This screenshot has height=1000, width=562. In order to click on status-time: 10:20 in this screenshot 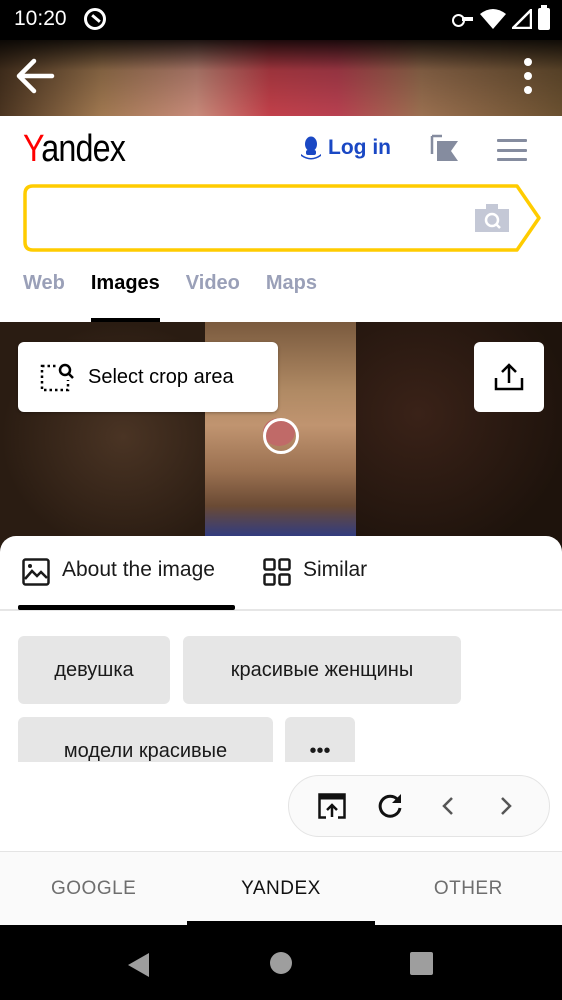, I will do `click(40, 18)`.